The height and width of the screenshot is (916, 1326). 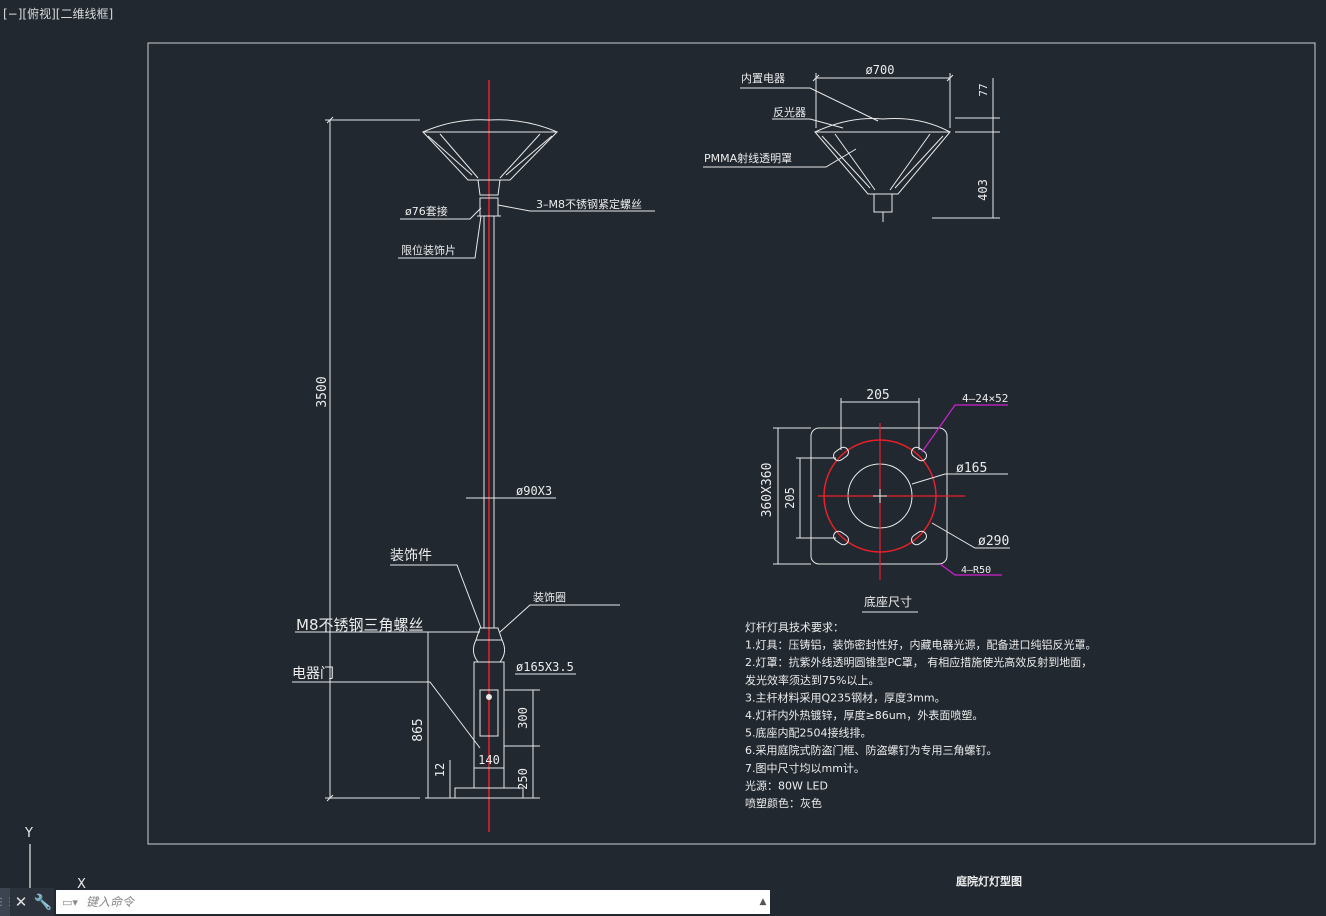 I want to click on label-ornament-ring: 装饰圈, so click(x=549, y=597).